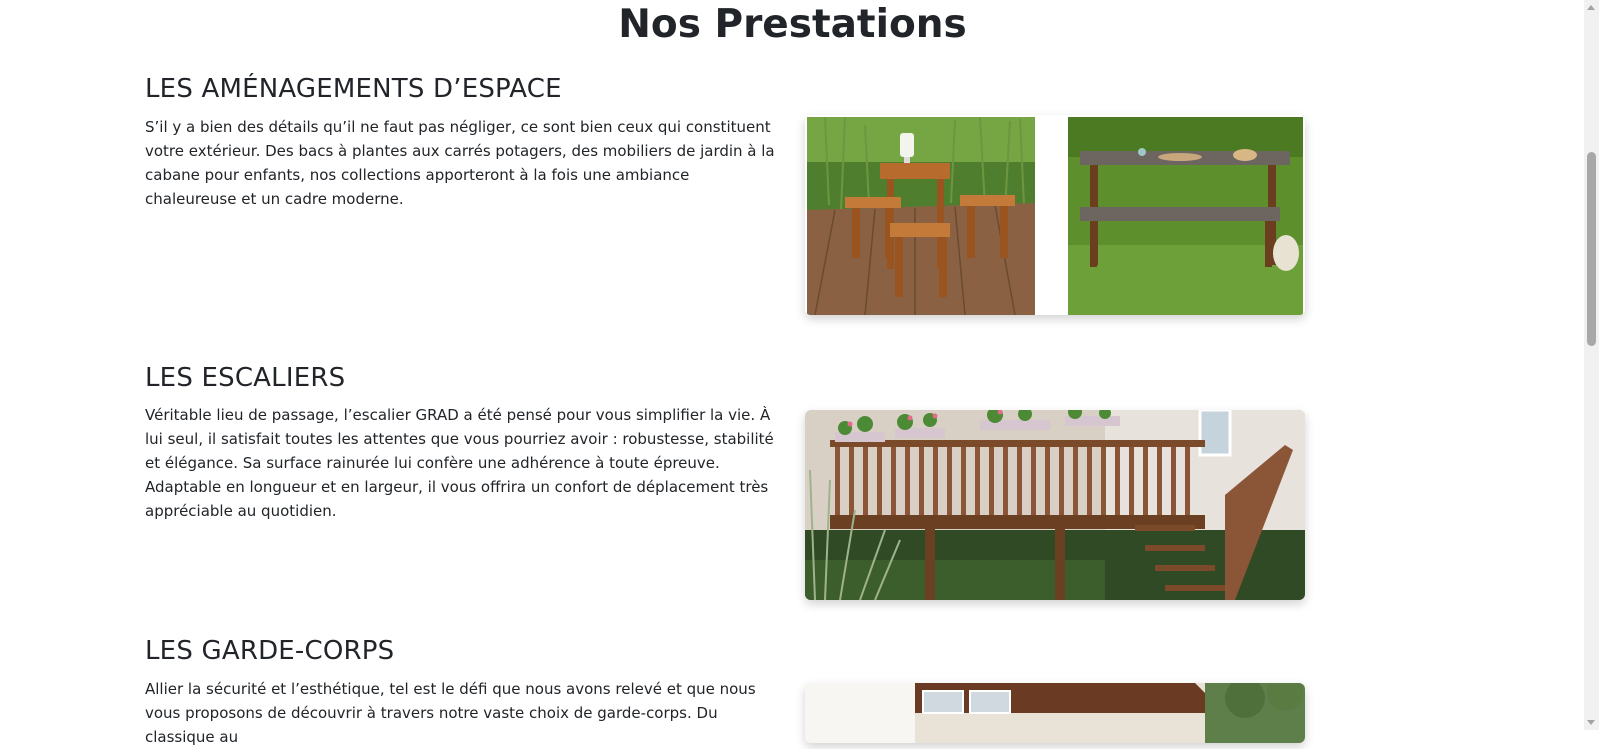  Describe the element at coordinates (792, 24) in the screenshot. I see `page-title: Nos Prestations` at that location.